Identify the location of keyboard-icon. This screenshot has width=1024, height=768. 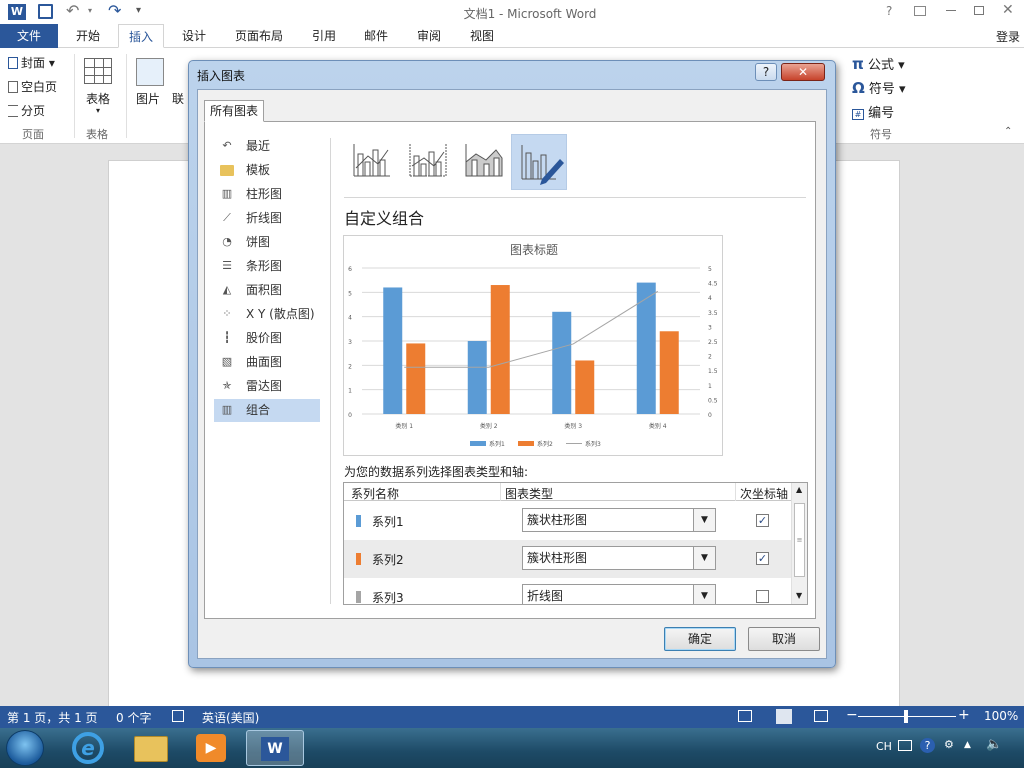
(905, 745).